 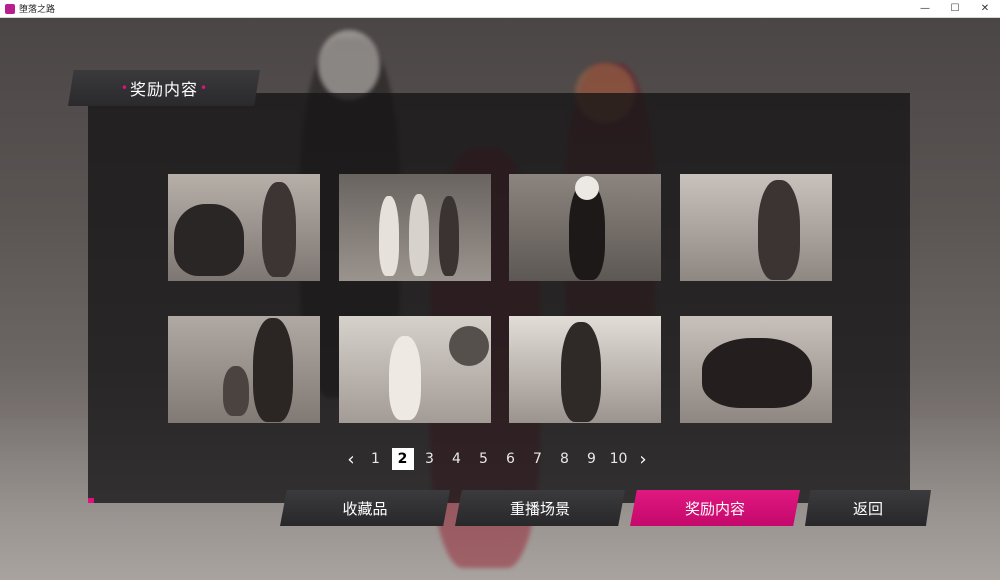 What do you see at coordinates (715, 508) in the screenshot?
I see `rewards-button: 奖励内容` at bounding box center [715, 508].